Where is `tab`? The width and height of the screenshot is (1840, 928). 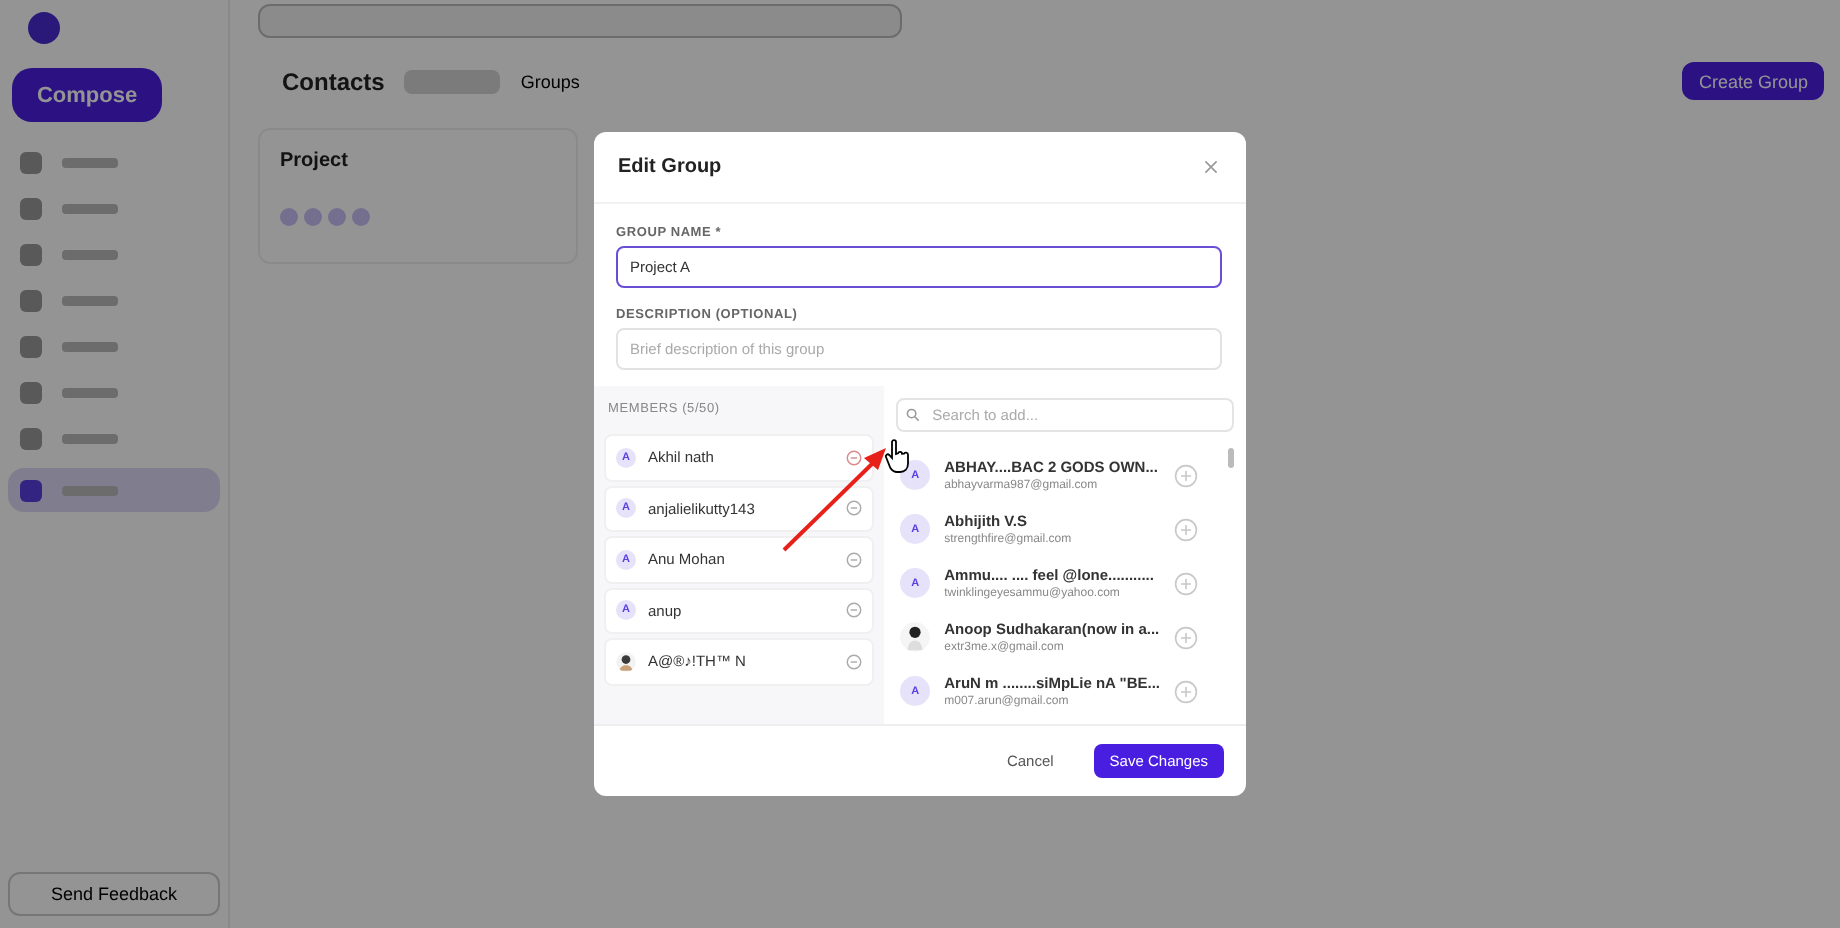 tab is located at coordinates (452, 81).